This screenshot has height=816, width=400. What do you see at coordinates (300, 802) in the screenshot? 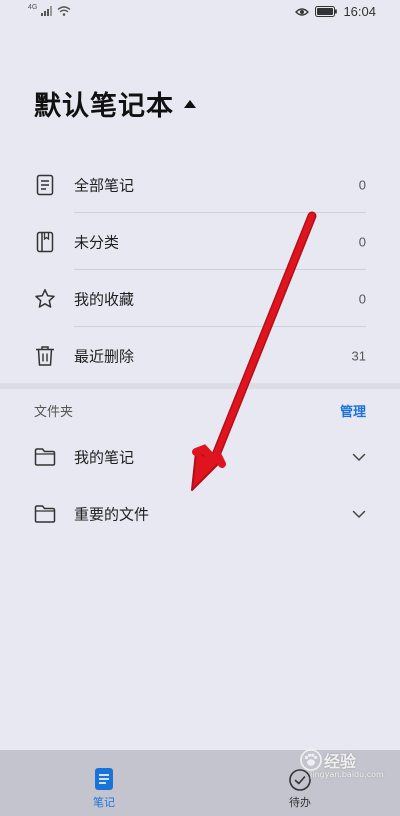
I see `nav-label-todo: 待办` at bounding box center [300, 802].